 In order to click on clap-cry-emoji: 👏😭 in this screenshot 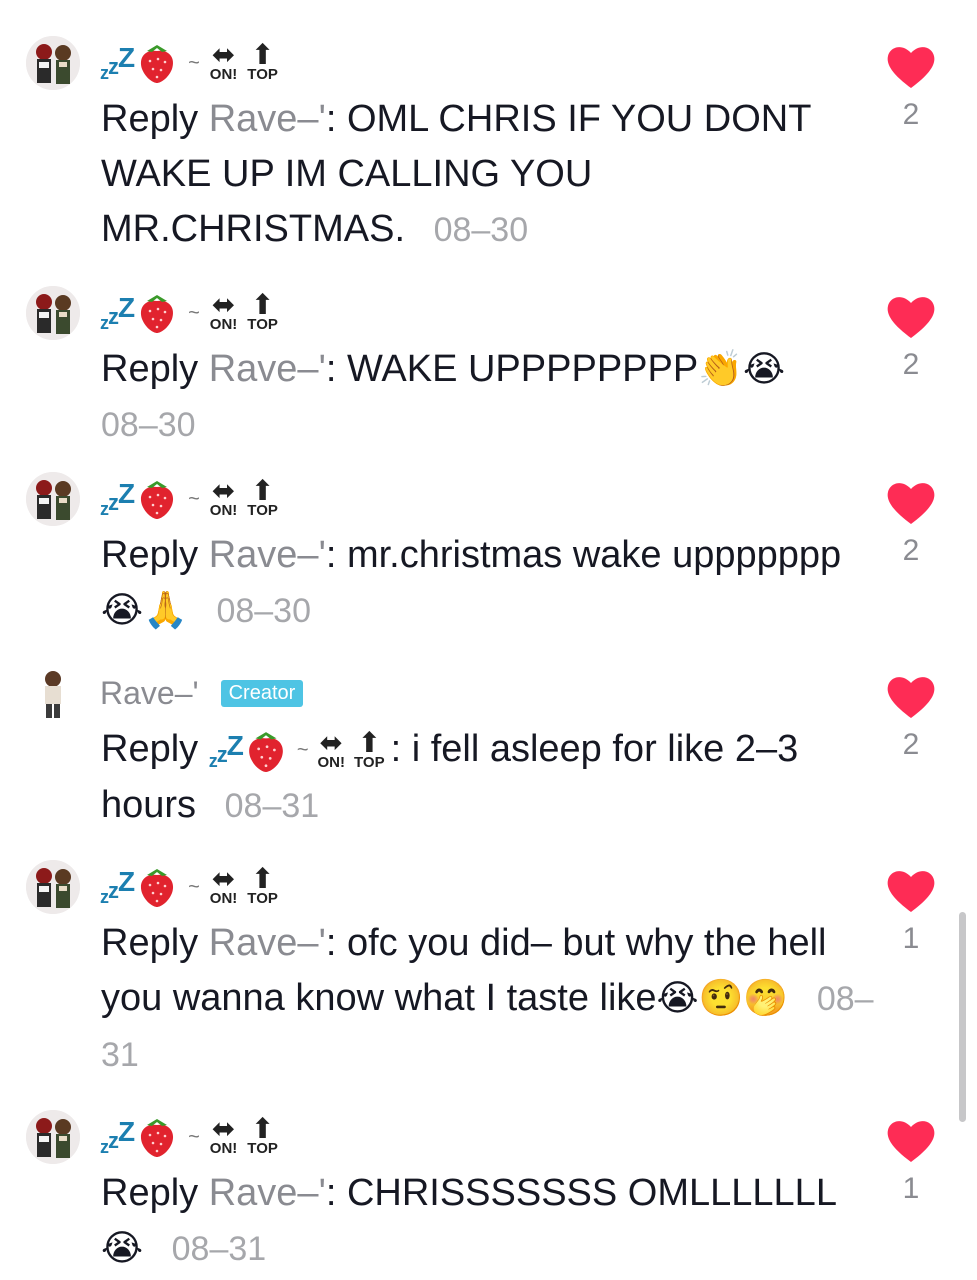, I will do `click(742, 369)`.